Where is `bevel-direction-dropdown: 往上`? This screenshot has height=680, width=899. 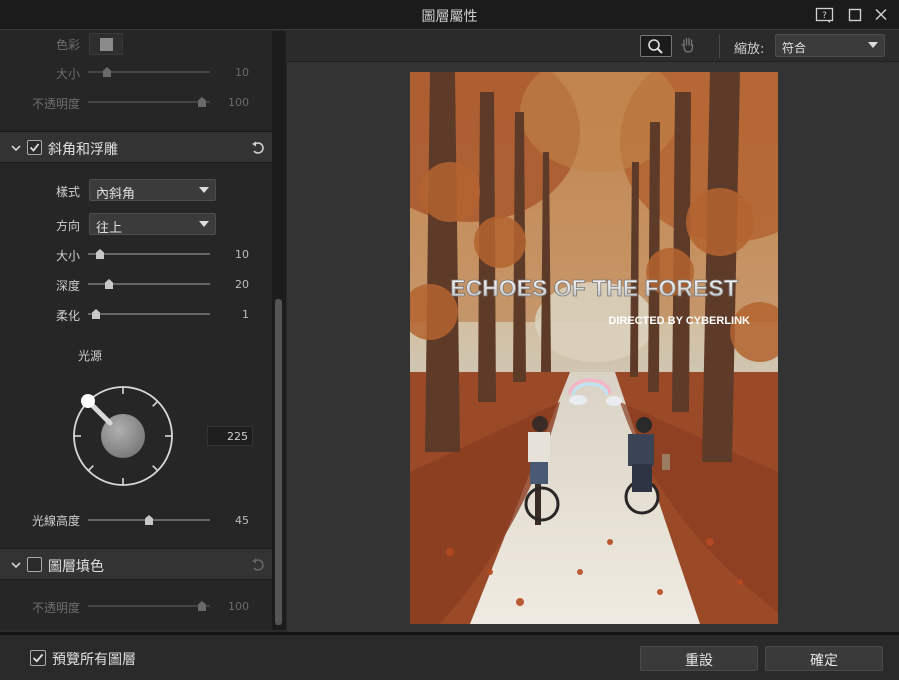
bevel-direction-dropdown: 往上 is located at coordinates (152, 224).